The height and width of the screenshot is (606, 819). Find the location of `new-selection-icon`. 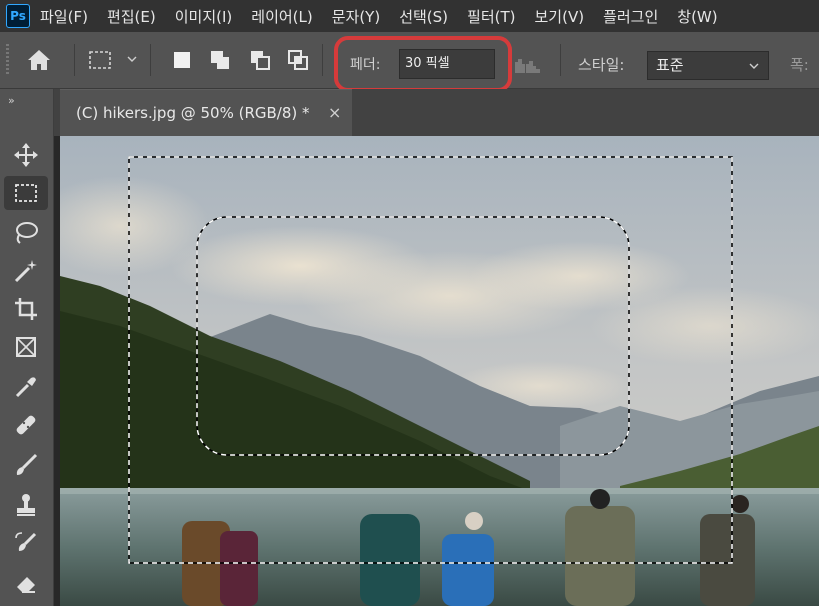

new-selection-icon is located at coordinates (182, 60).